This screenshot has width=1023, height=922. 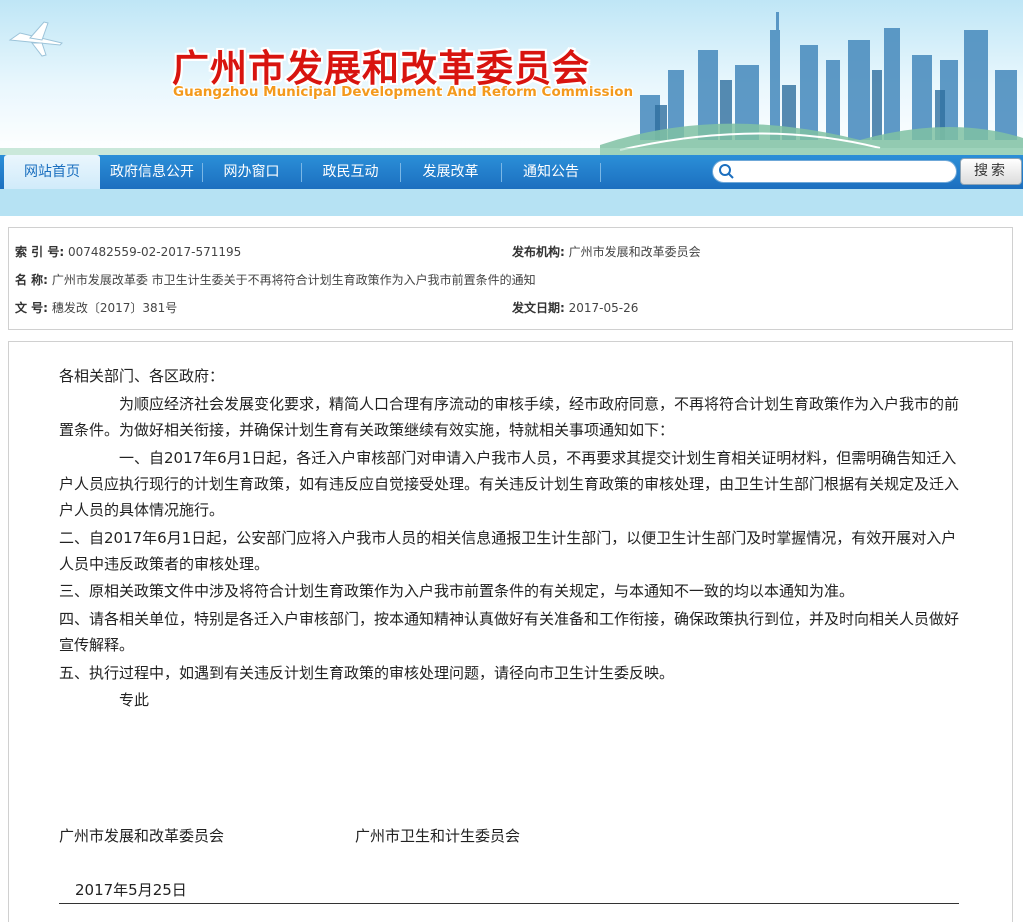 I want to click on document-date: 2017年5月25日, so click(x=131, y=890).